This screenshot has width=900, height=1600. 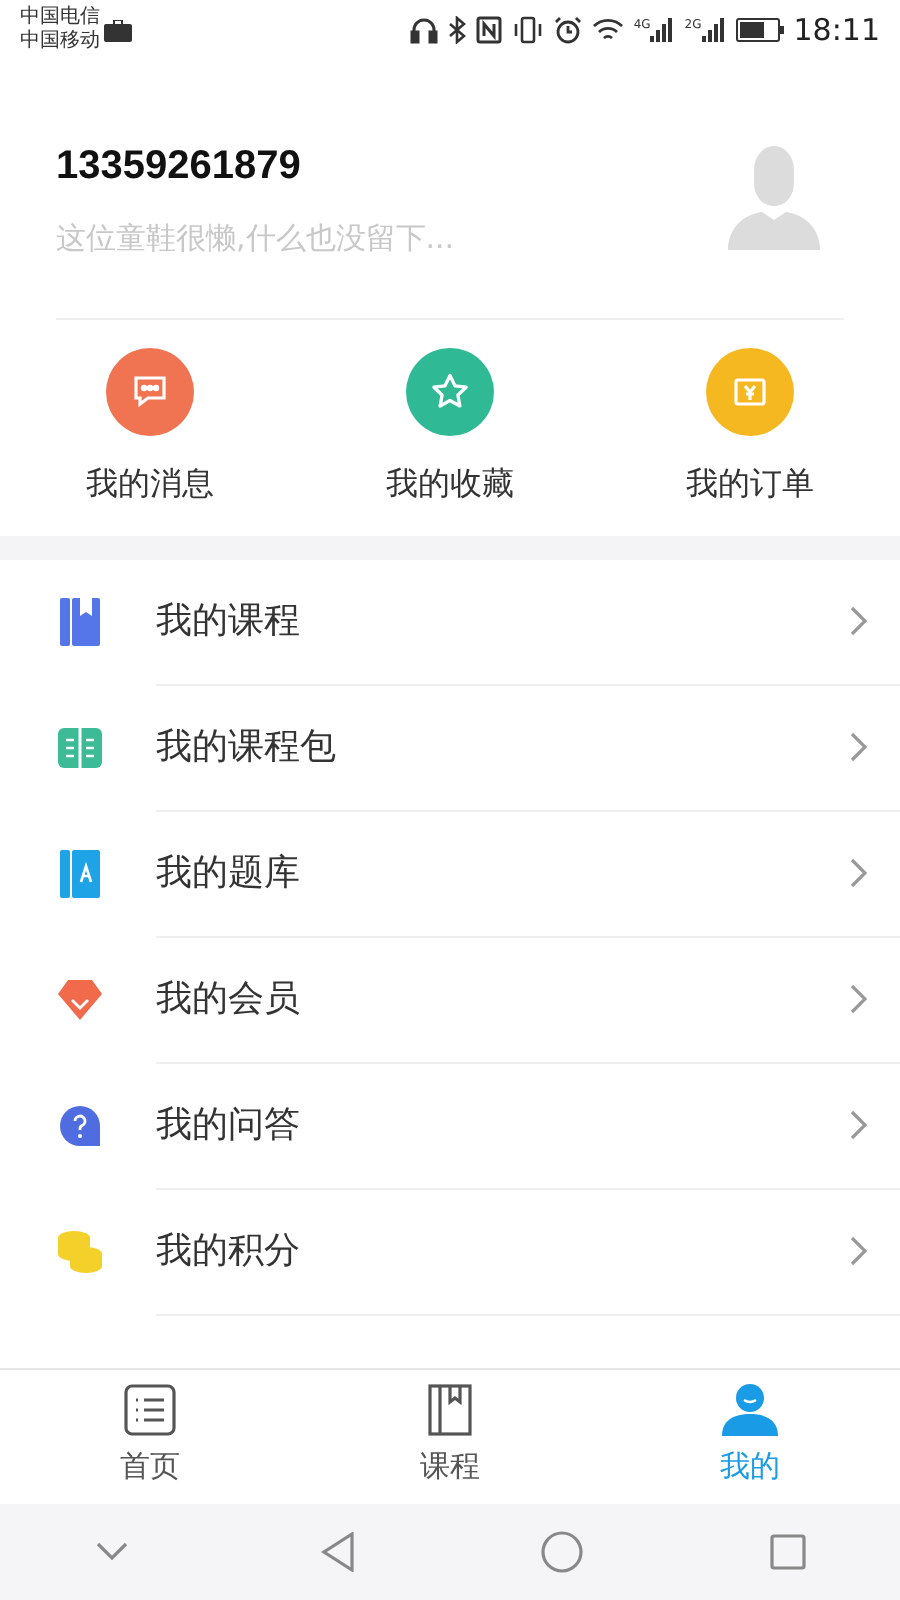 I want to click on nfc-icon, so click(x=488, y=30).